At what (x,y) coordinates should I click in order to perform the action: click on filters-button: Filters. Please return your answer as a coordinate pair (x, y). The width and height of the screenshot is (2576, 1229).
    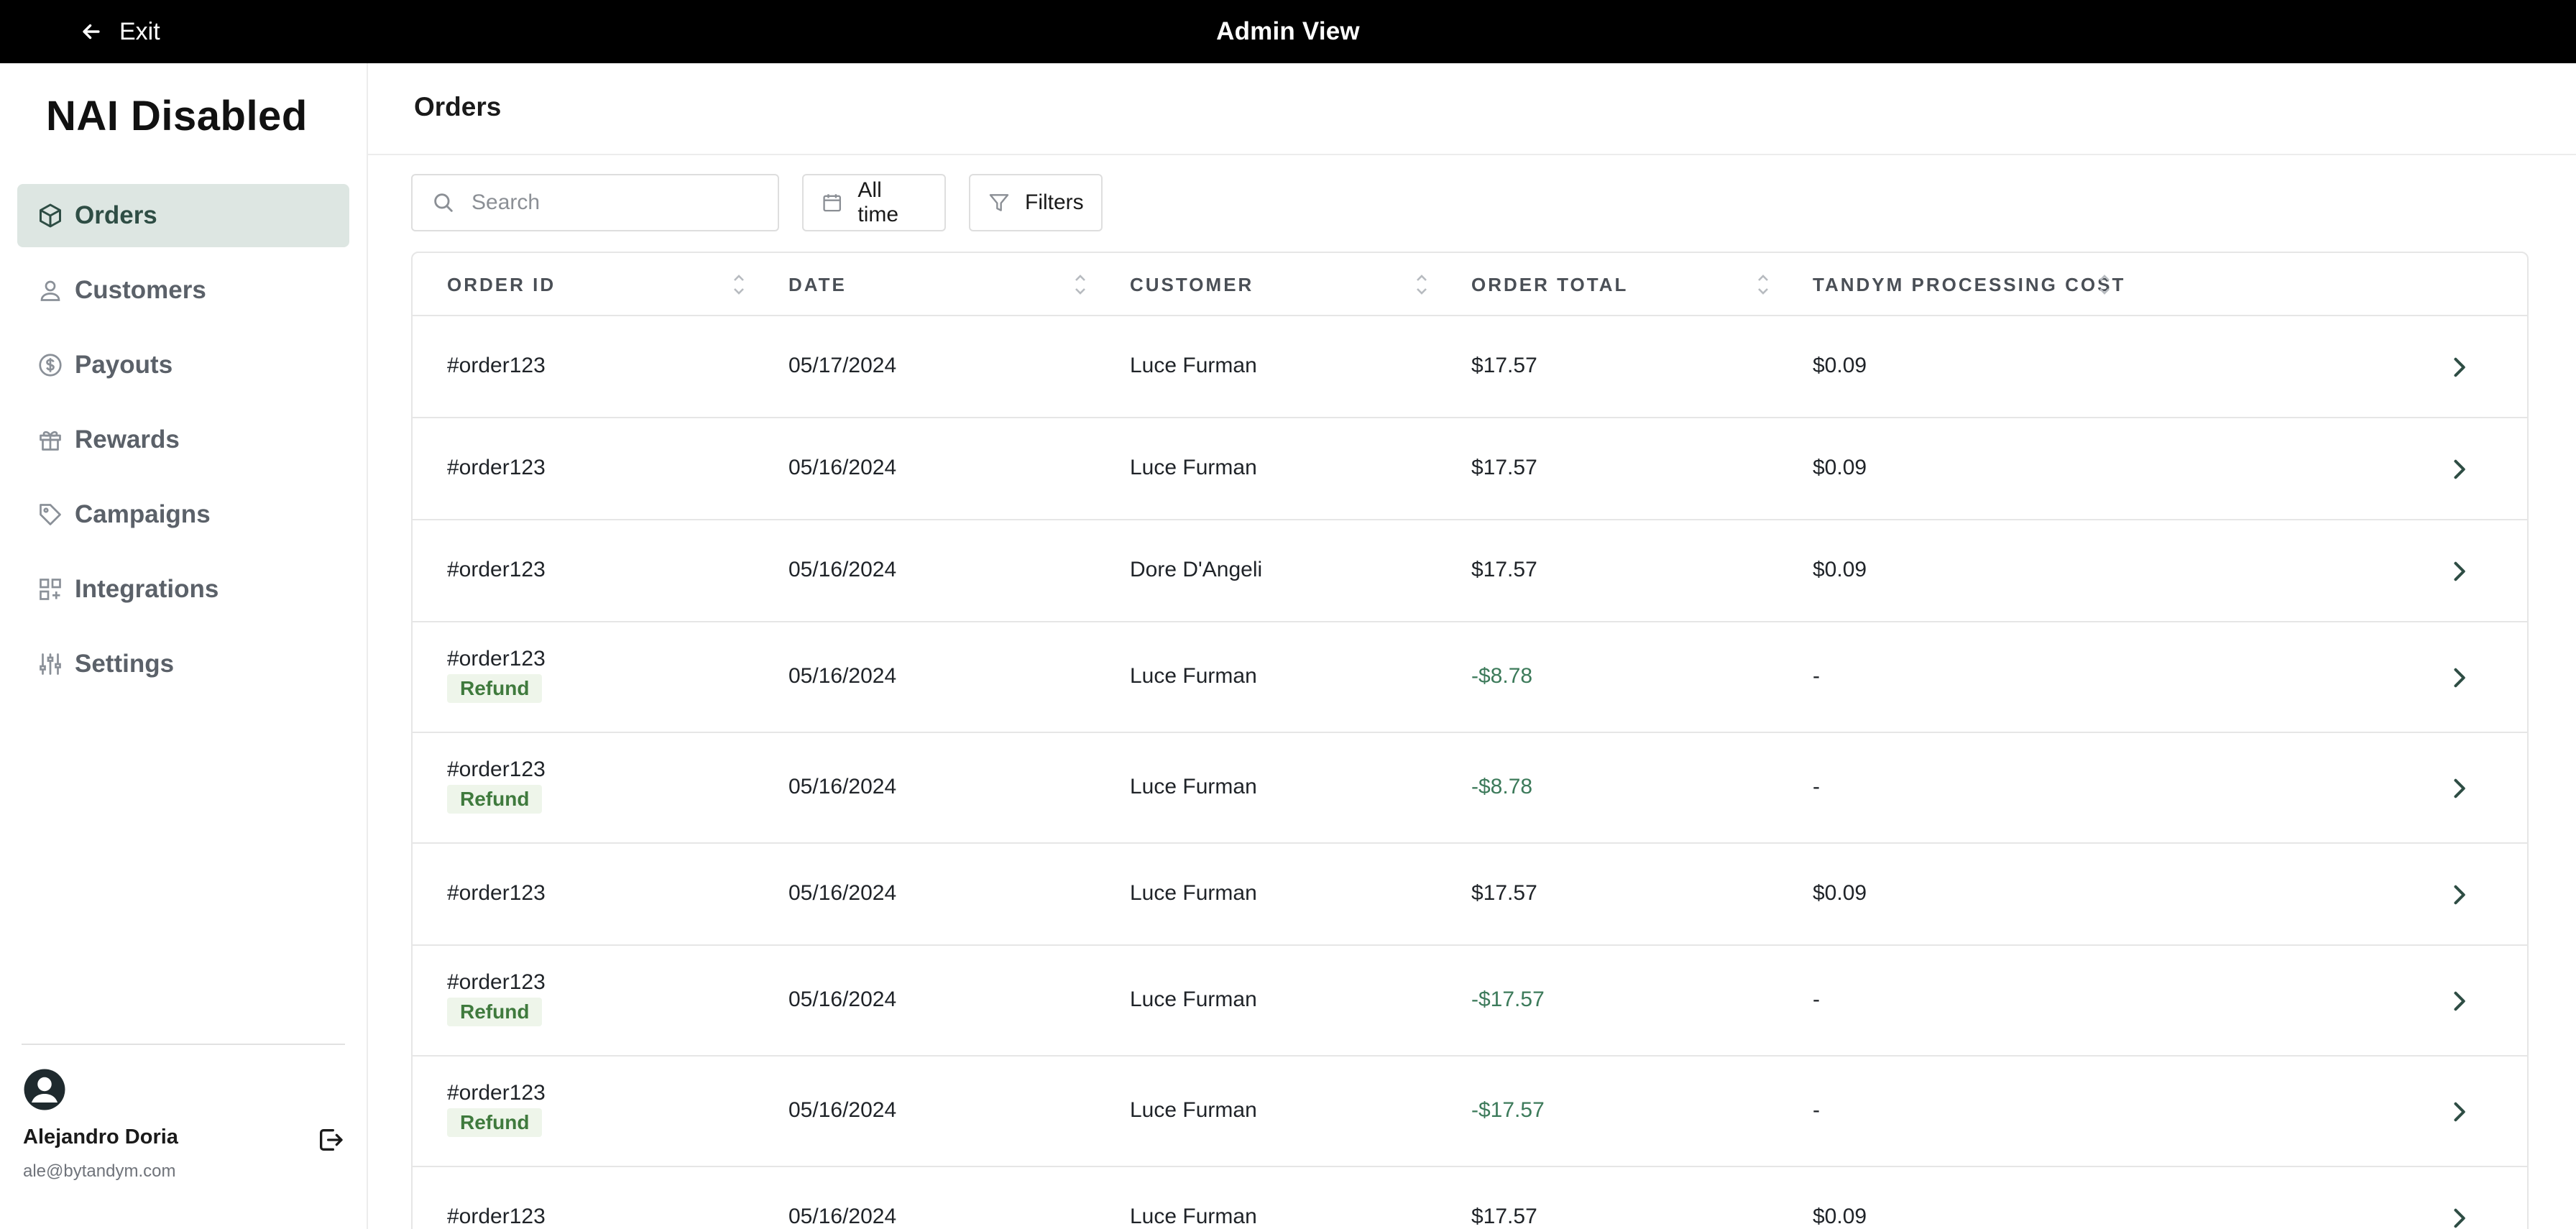
    Looking at the image, I should click on (1036, 203).